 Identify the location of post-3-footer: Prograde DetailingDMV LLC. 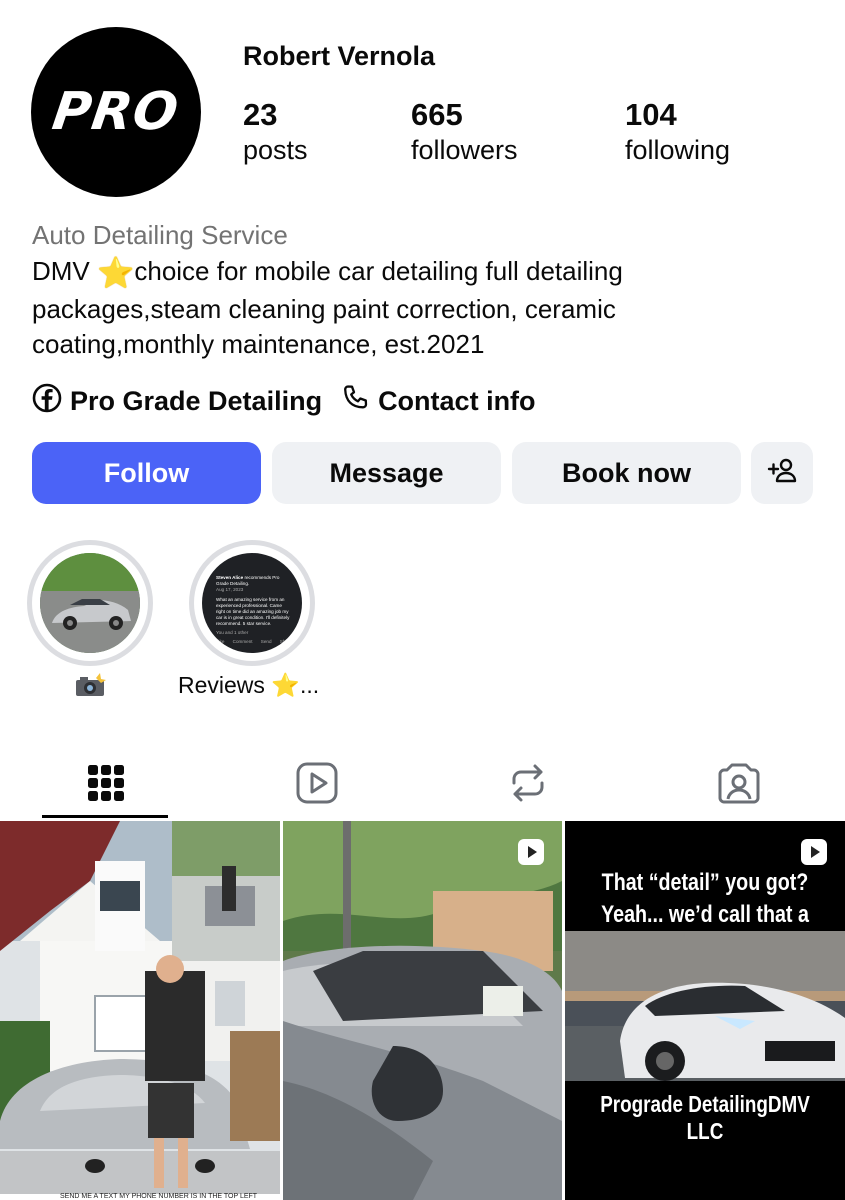
(705, 1117).